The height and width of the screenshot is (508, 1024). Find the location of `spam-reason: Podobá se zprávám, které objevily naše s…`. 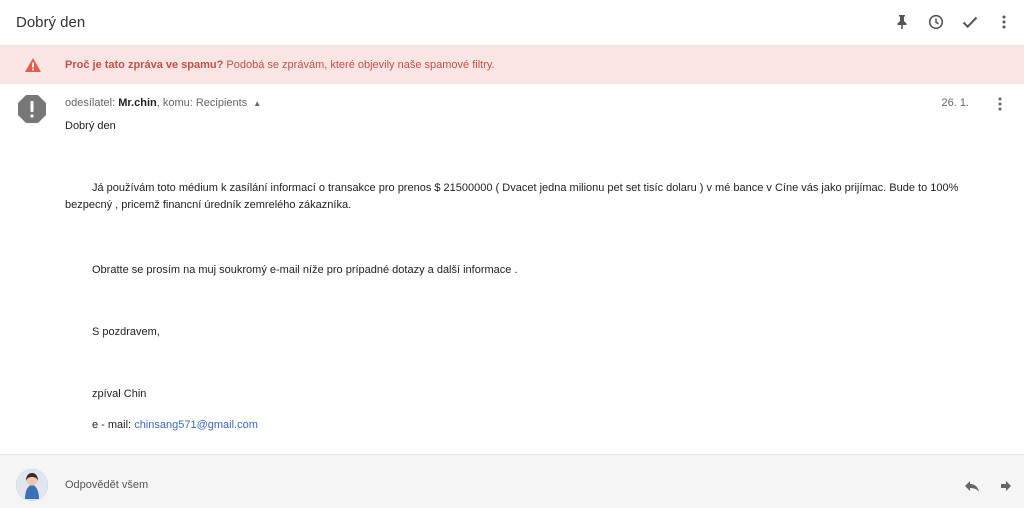

spam-reason: Podobá se zprávám, které objevily naše s… is located at coordinates (360, 65).